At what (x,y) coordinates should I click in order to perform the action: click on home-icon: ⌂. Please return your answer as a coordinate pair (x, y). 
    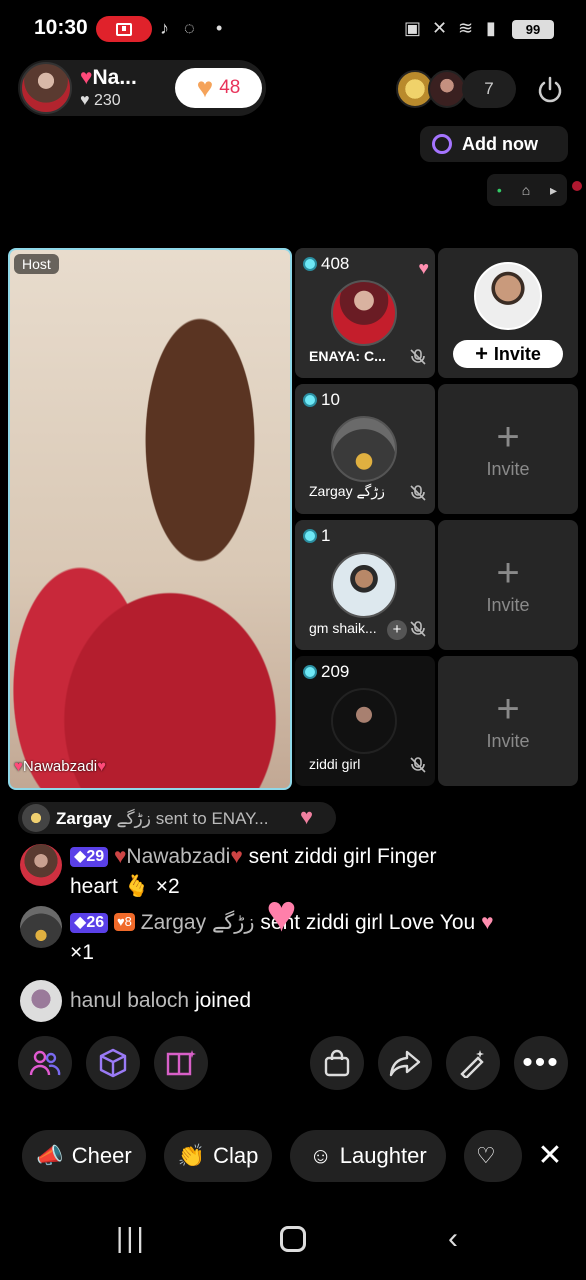
    Looking at the image, I should click on (526, 190).